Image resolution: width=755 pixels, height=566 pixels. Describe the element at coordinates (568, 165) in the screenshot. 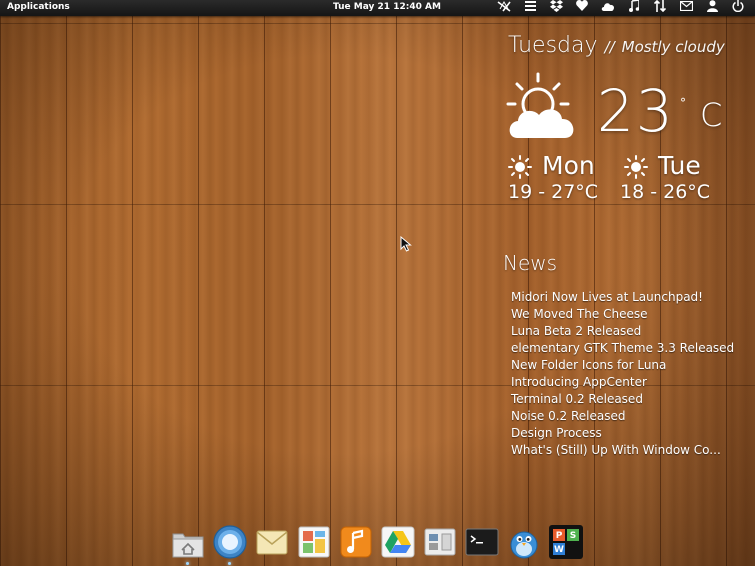

I see `forecast-day-name: Mon` at that location.